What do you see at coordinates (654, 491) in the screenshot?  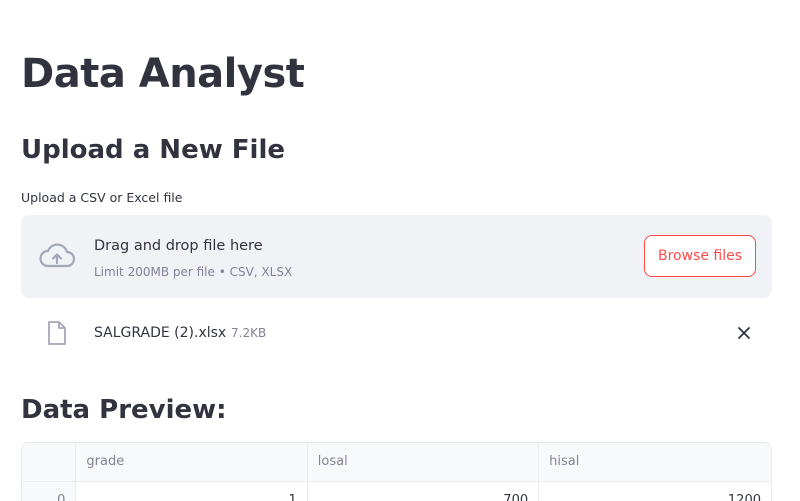 I see `hisal-cell: 1200` at bounding box center [654, 491].